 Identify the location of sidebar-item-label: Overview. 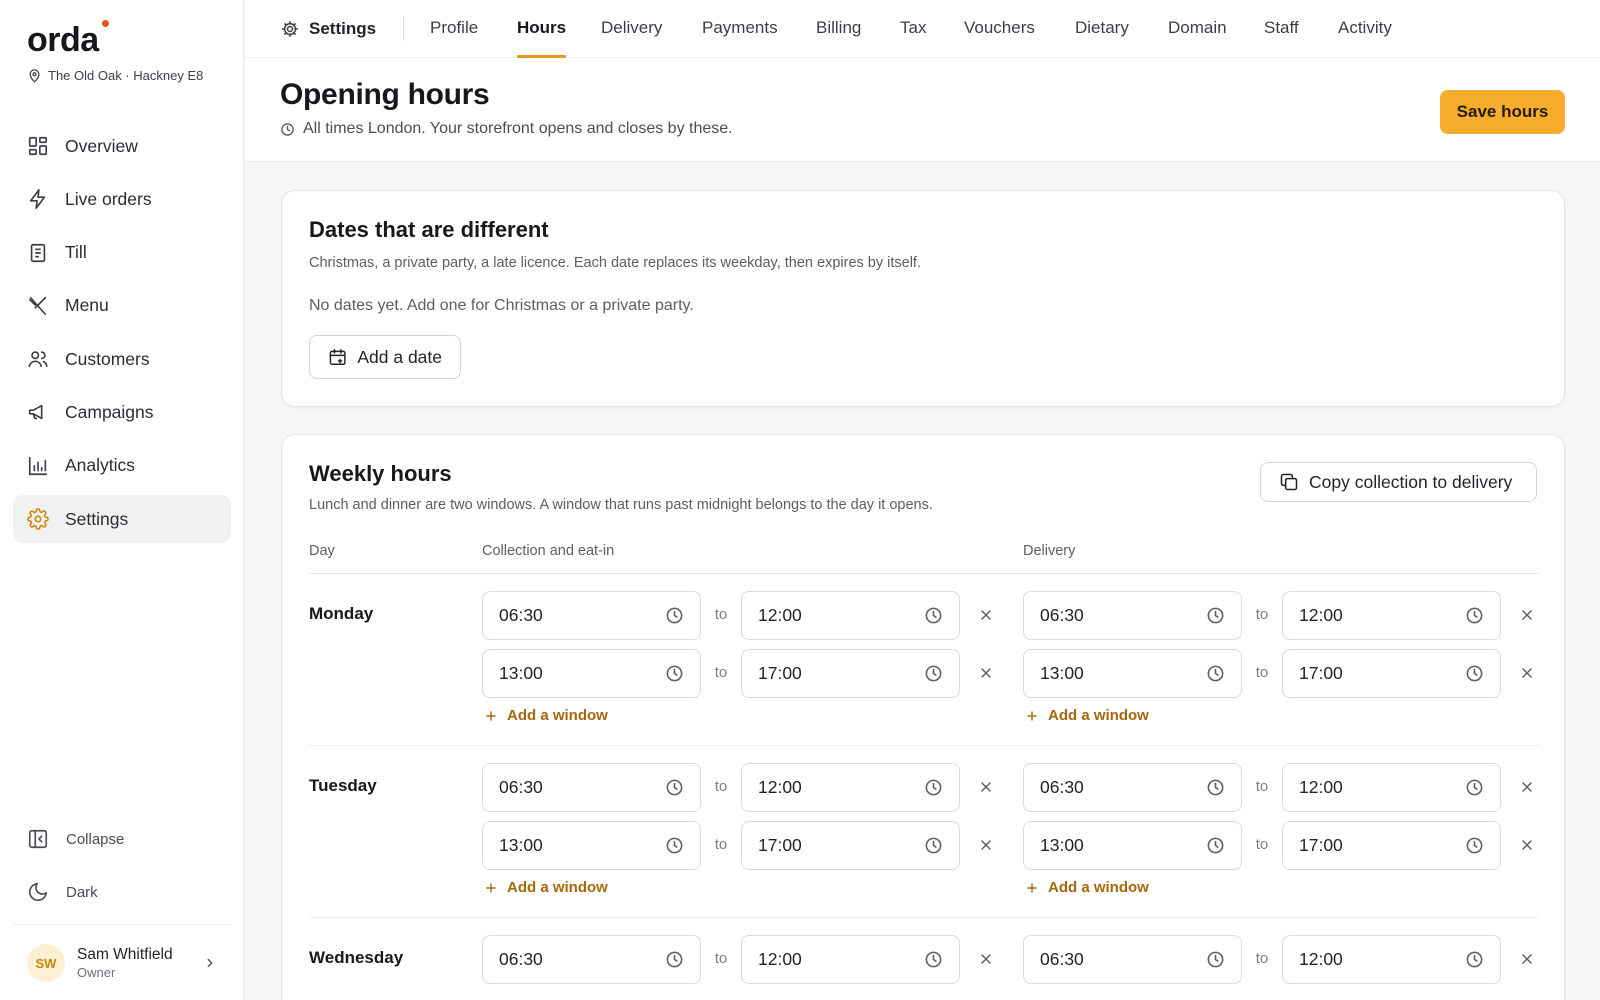
(101, 145).